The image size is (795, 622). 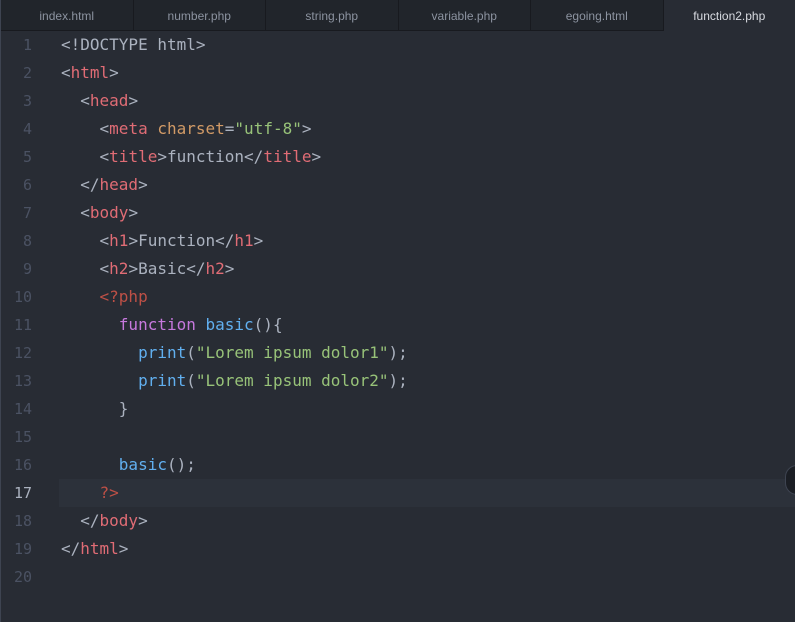 I want to click on code-text: <body>, so click(x=99, y=213).